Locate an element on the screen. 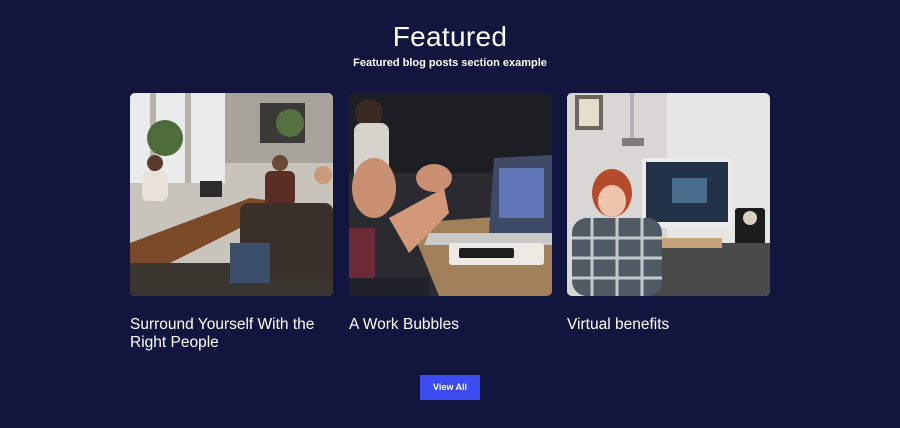 This screenshot has width=900, height=428. post-card: A Work Bubbles is located at coordinates (450, 213).